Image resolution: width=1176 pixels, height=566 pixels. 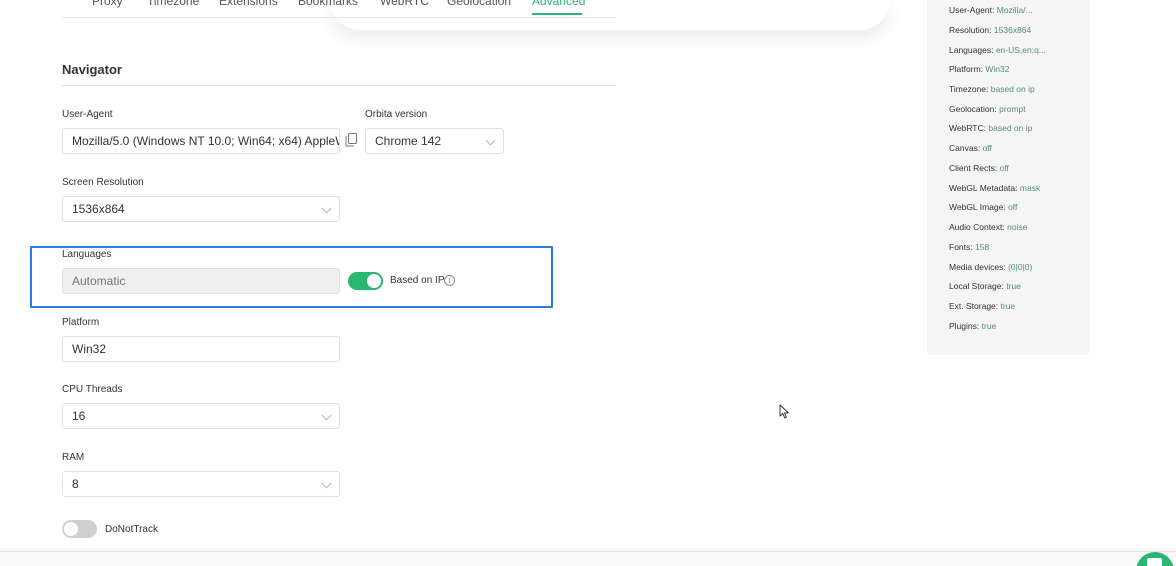 What do you see at coordinates (201, 484) in the screenshot?
I see `ram-select: 8` at bounding box center [201, 484].